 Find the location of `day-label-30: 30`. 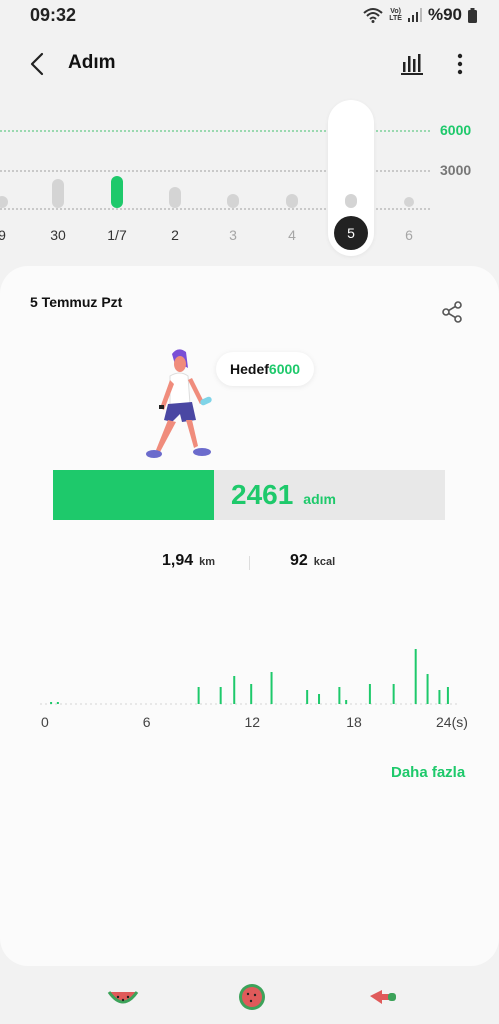

day-label-30: 30 is located at coordinates (58, 235).